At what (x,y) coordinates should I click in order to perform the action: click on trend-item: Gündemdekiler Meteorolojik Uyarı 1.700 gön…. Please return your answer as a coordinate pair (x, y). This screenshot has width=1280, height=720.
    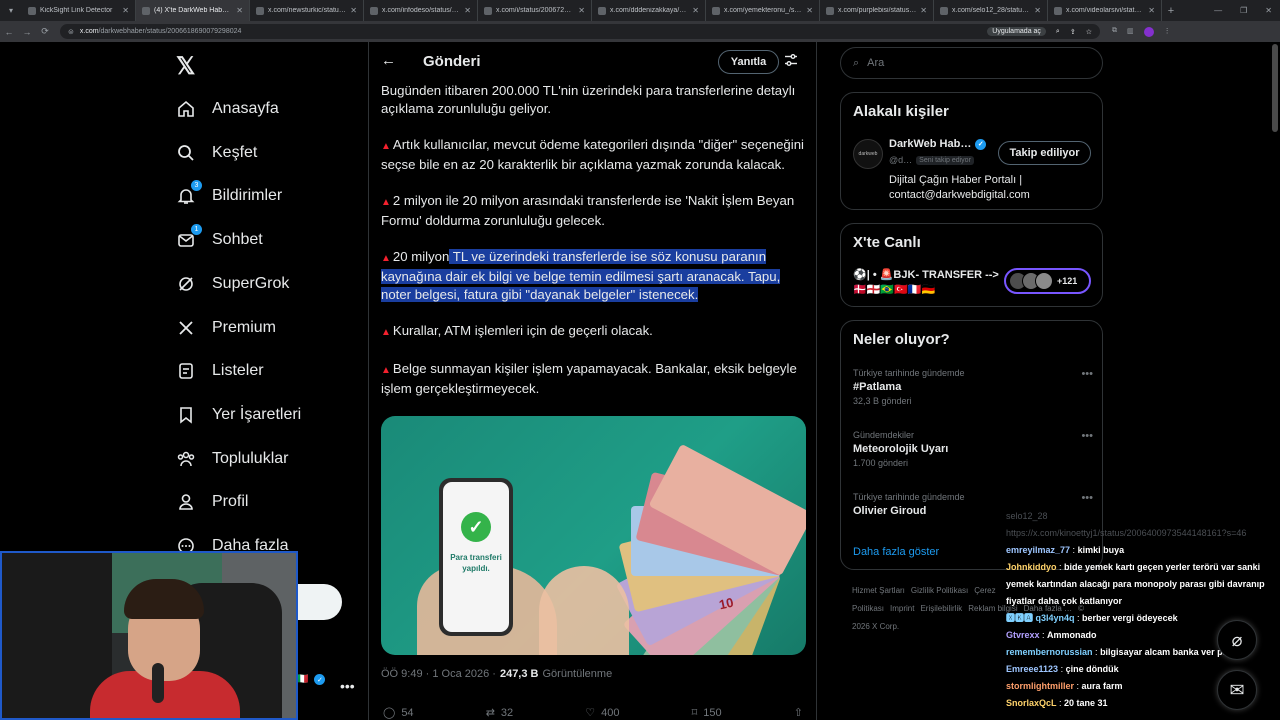
    Looking at the image, I should click on (973, 449).